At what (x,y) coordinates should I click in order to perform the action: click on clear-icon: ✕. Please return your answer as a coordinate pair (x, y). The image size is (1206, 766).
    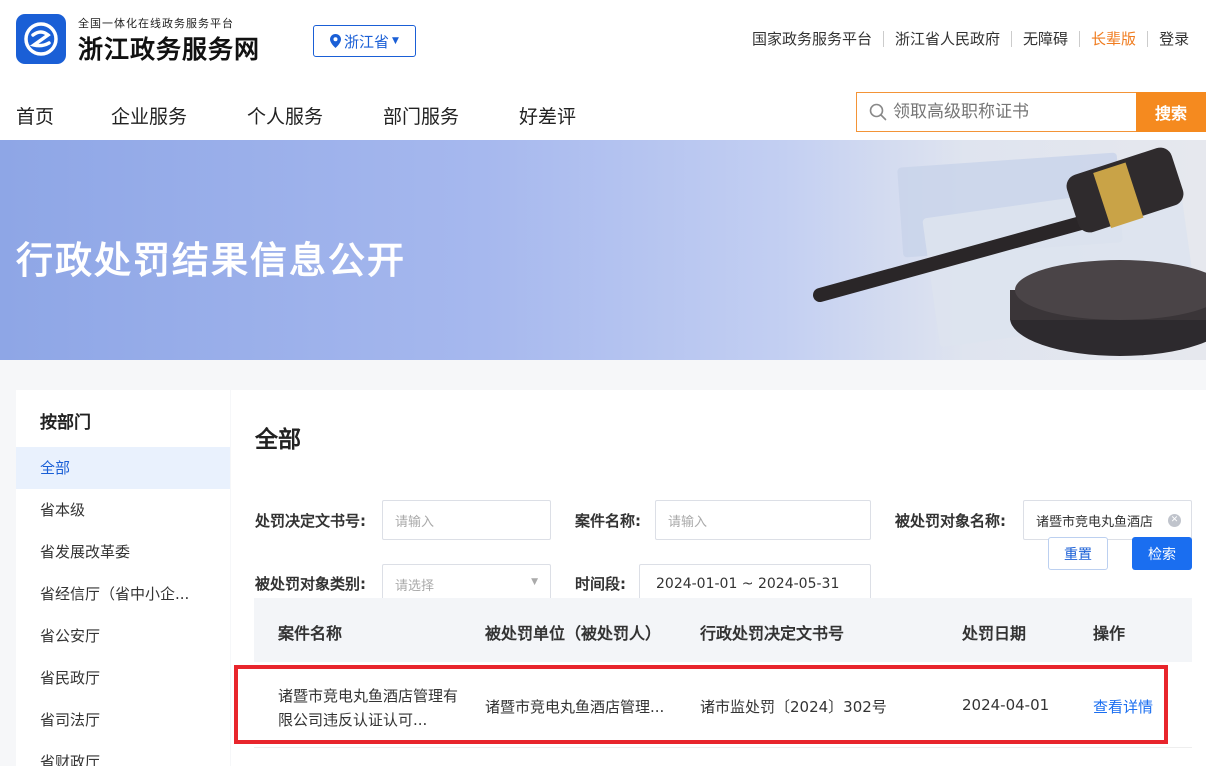
    Looking at the image, I should click on (1174, 520).